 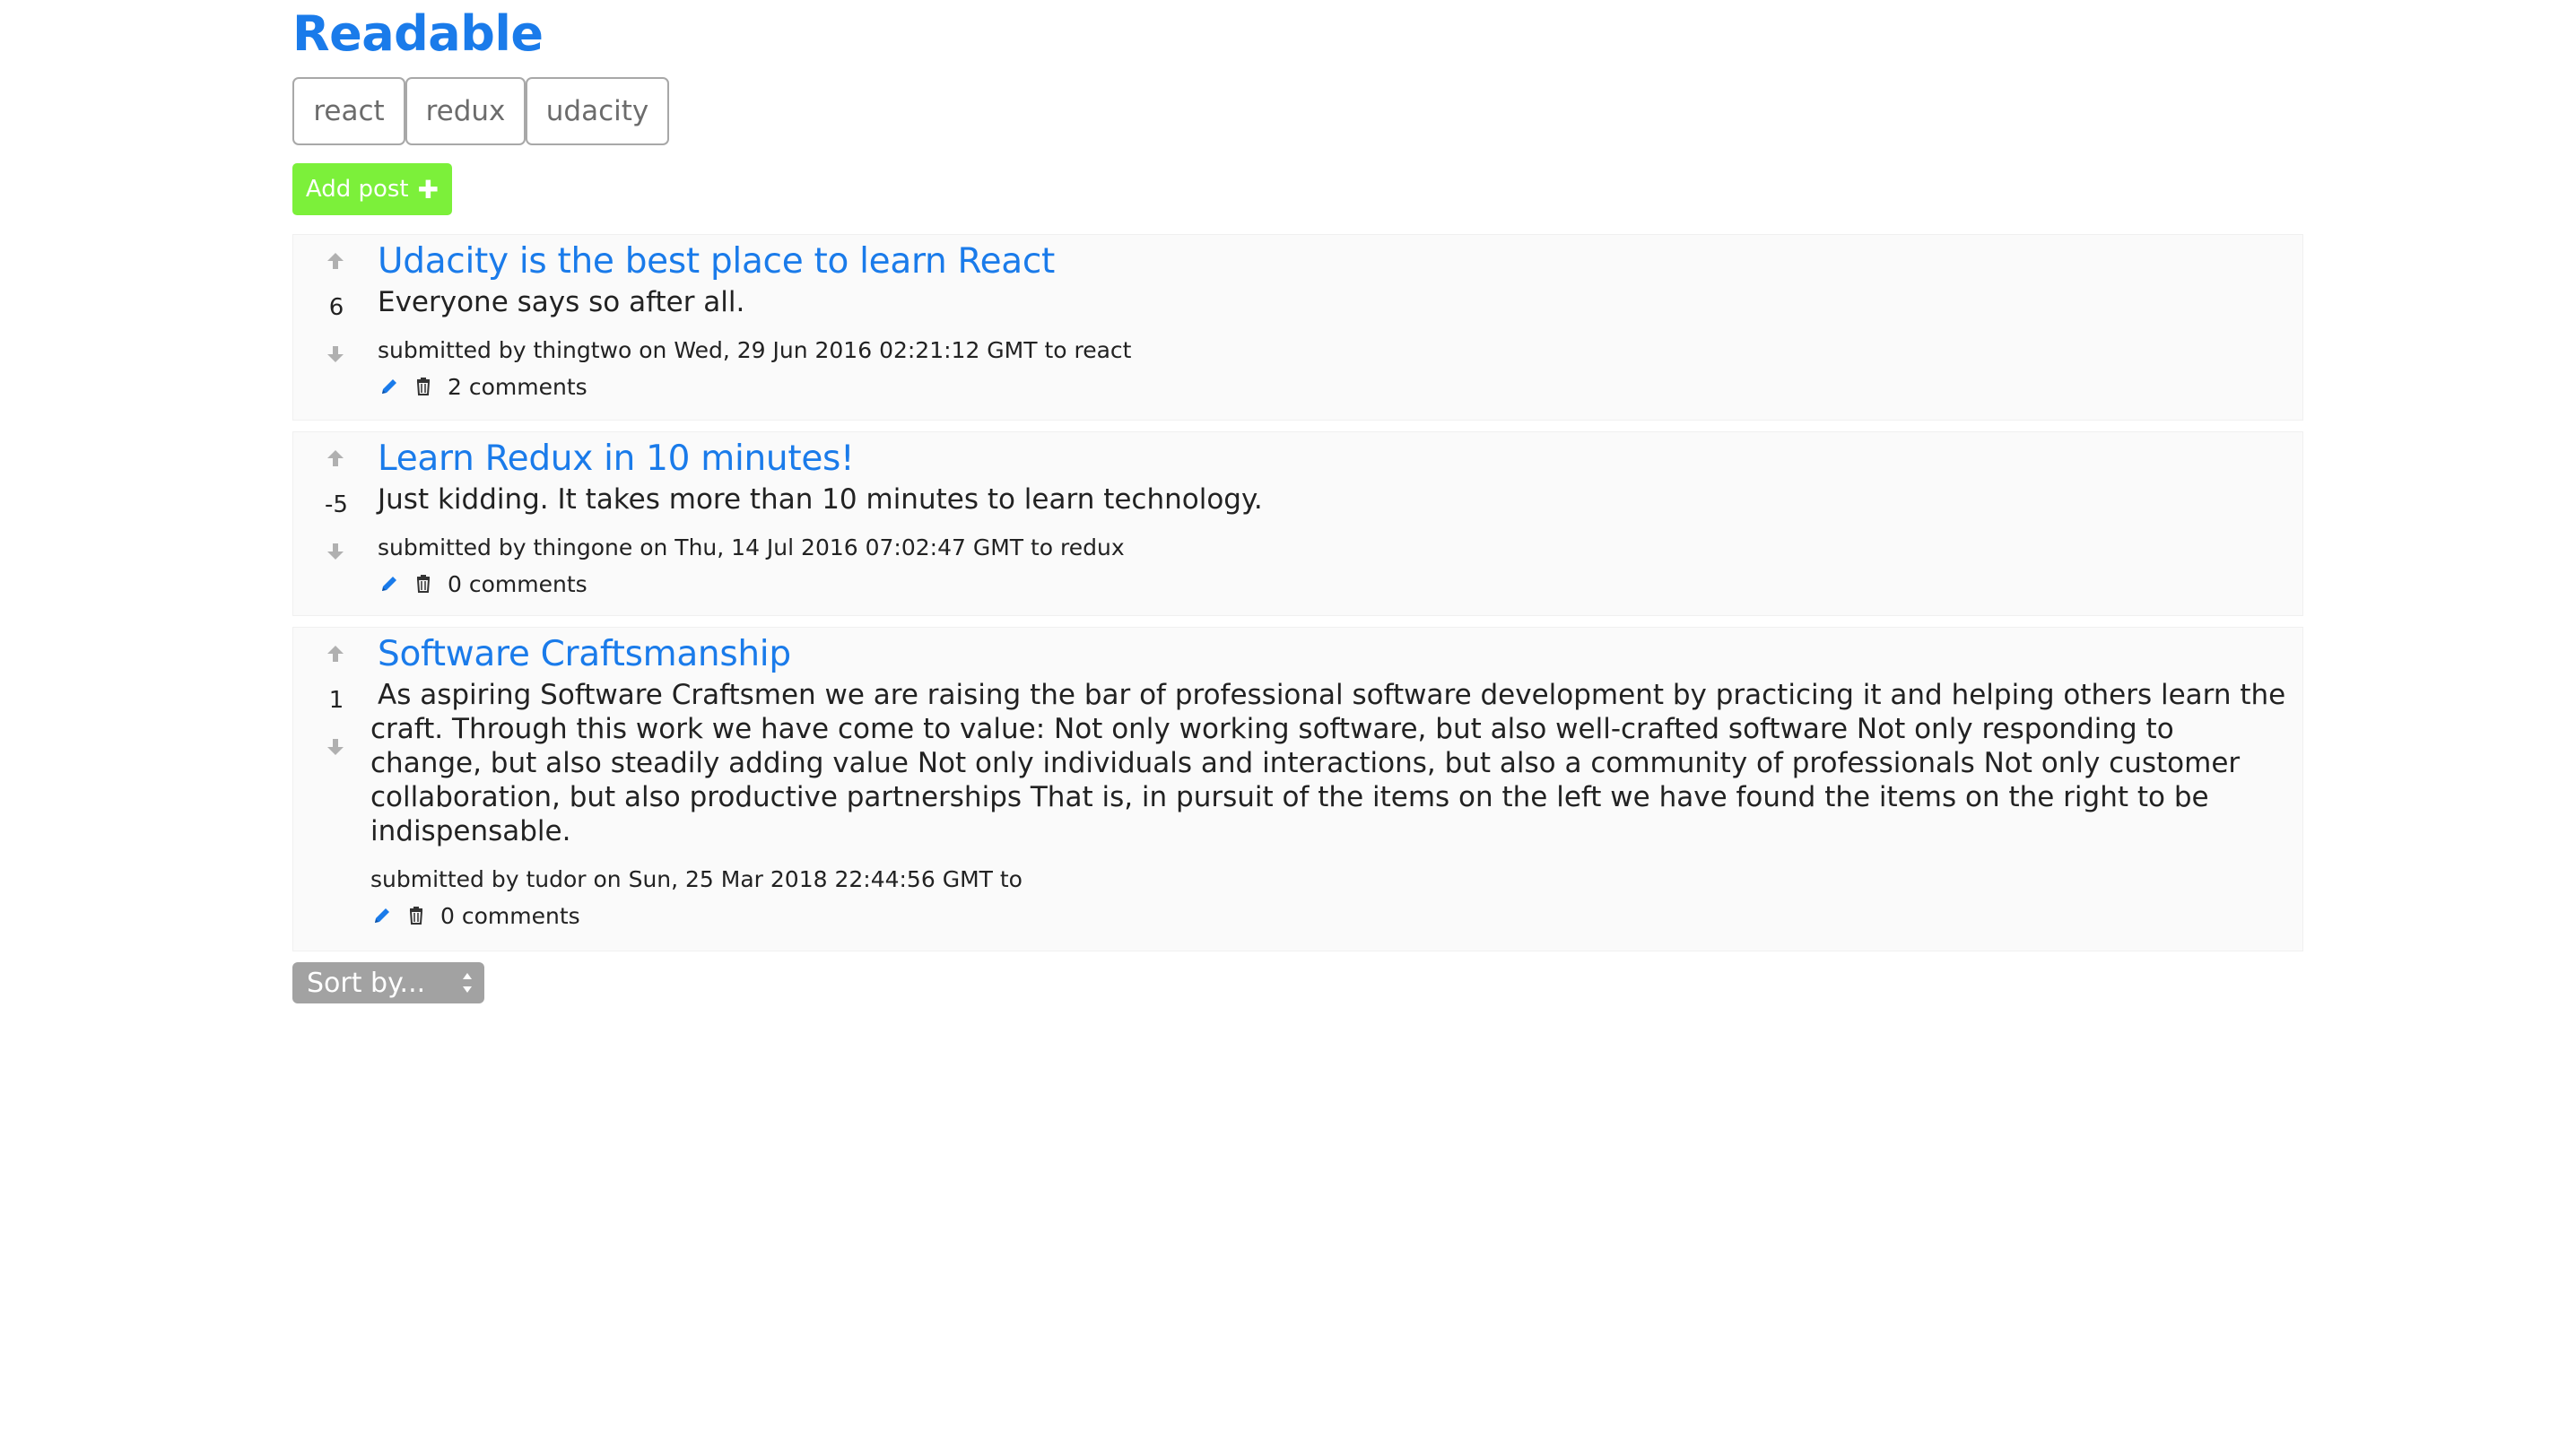 I want to click on vote-score: -5, so click(x=336, y=505).